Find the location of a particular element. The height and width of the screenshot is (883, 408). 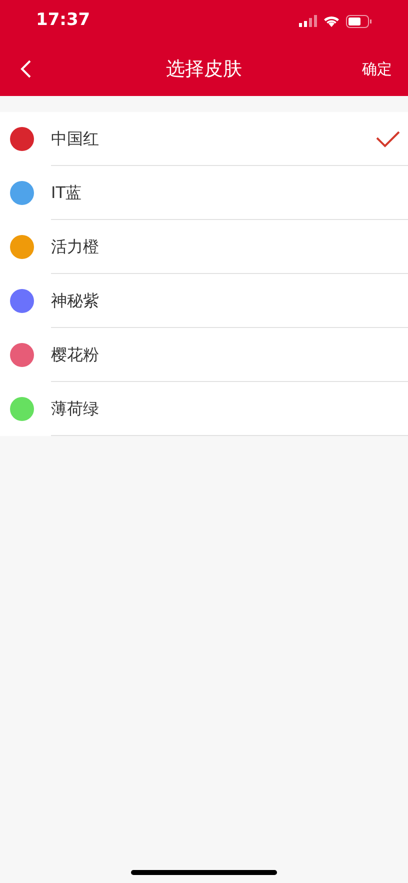

skin-option: IT蓝 is located at coordinates (204, 193).